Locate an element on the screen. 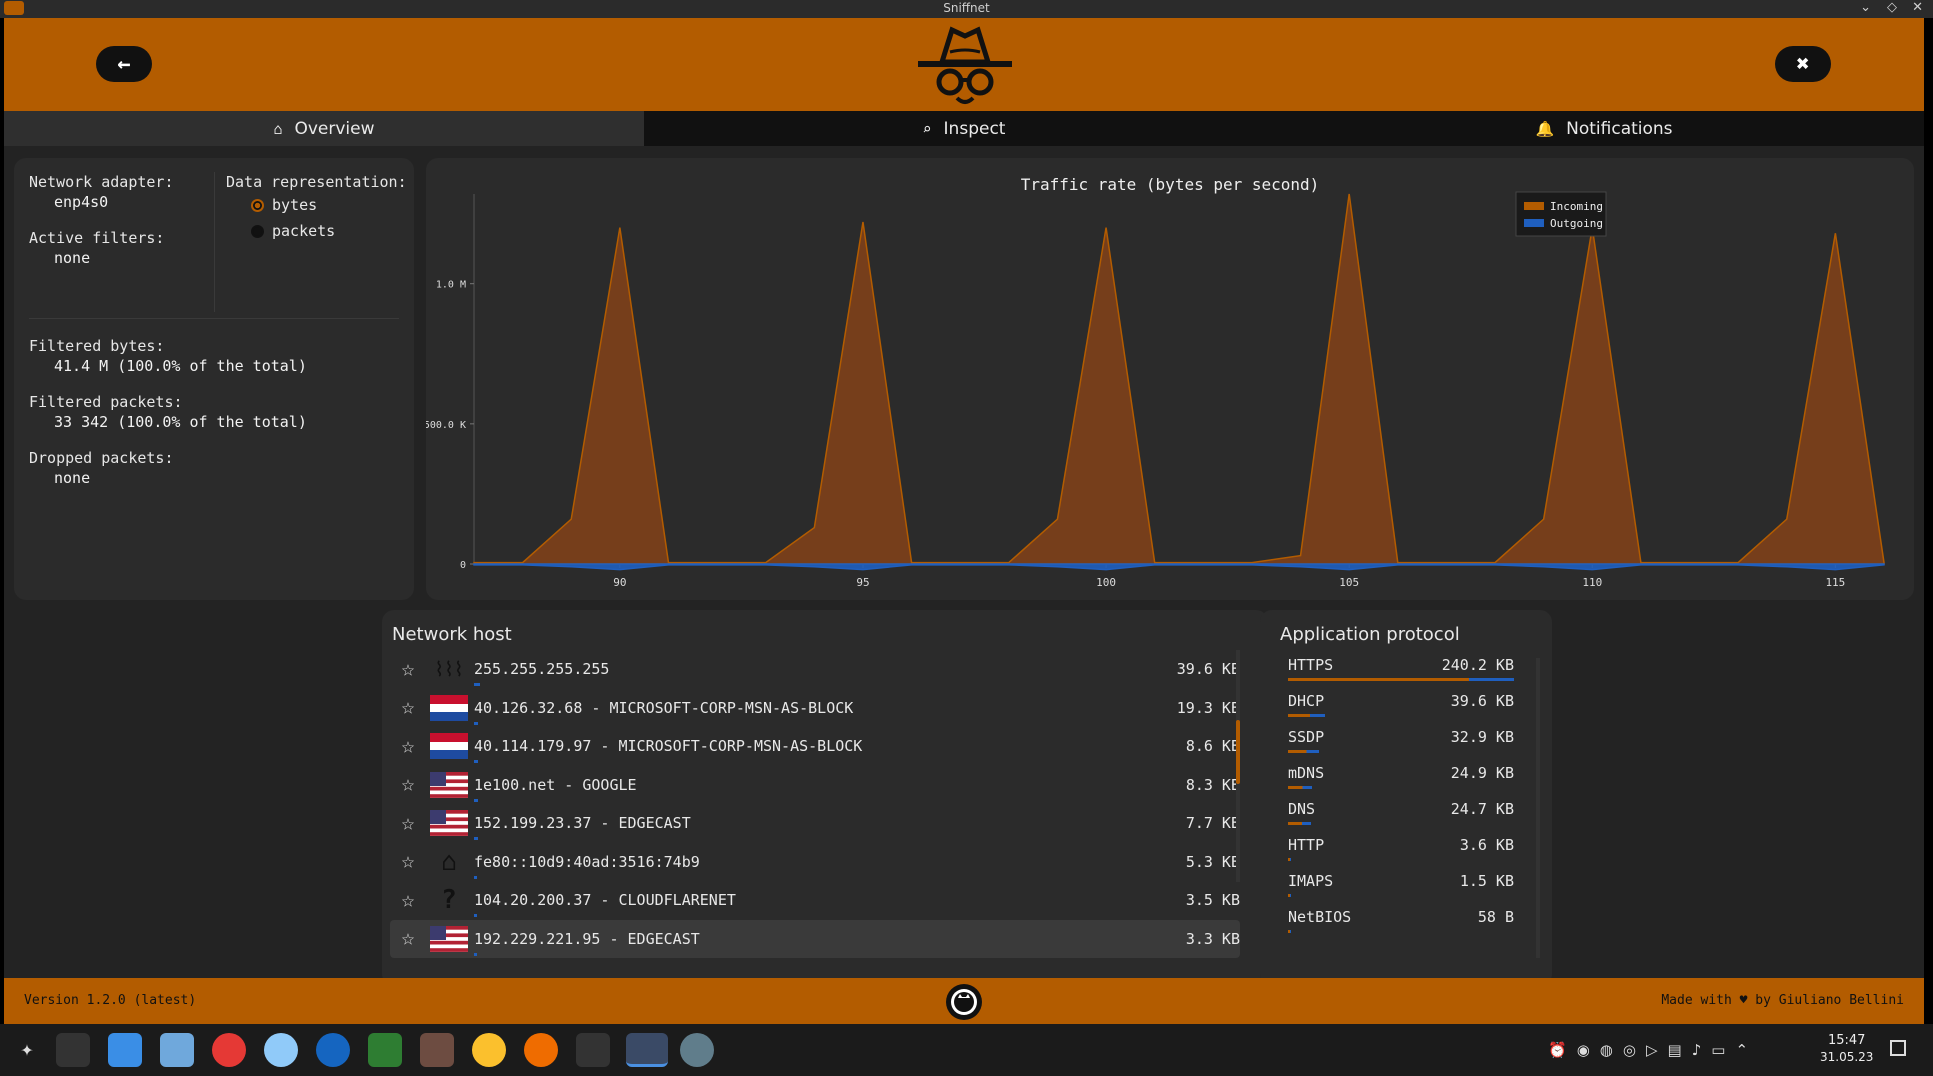 The height and width of the screenshot is (1076, 1933). flag-usa-icon is located at coordinates (449, 938).